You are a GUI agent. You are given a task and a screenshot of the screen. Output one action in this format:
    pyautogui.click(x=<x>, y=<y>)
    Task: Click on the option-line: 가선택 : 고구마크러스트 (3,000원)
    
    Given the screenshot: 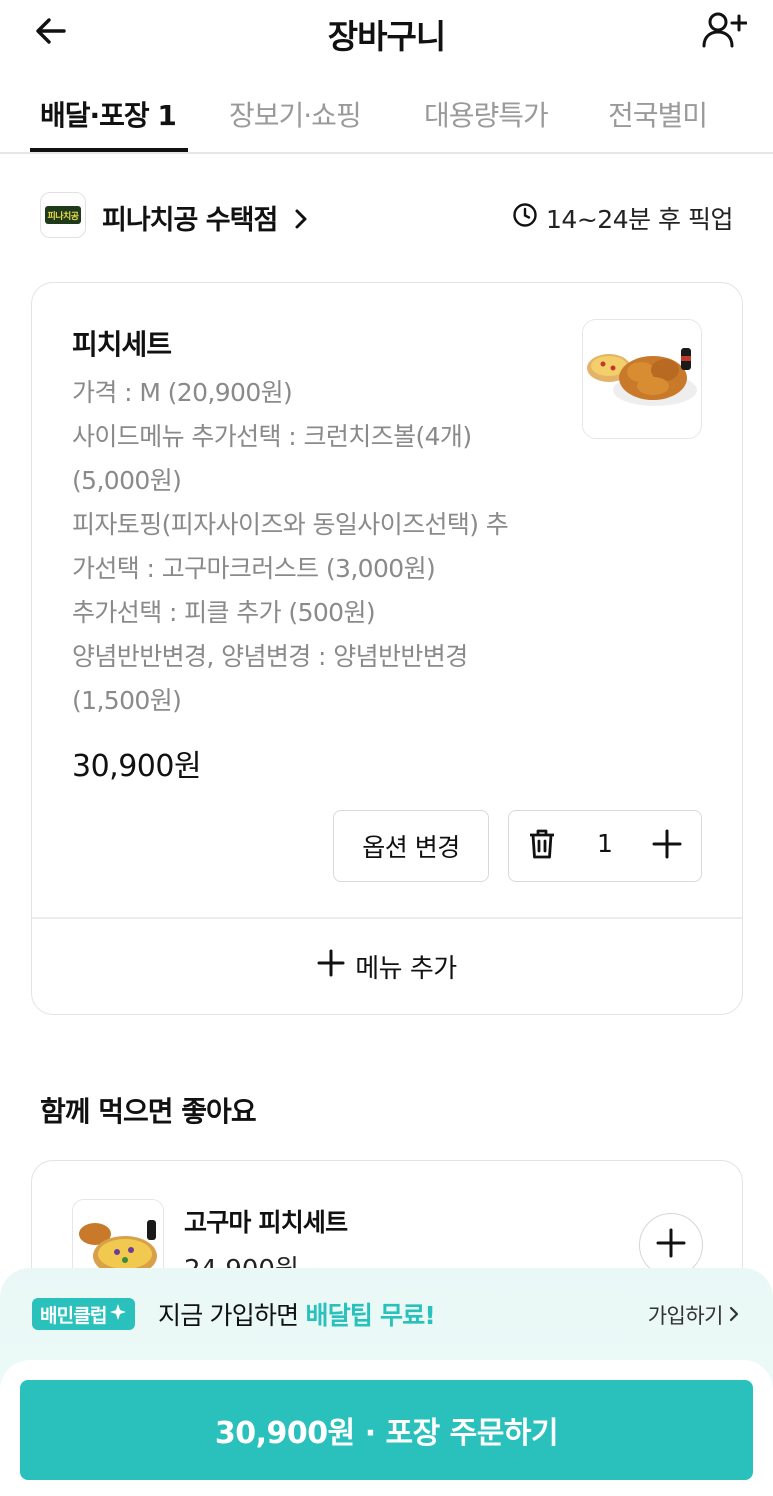 What is the action you would take?
    pyautogui.click(x=254, y=568)
    